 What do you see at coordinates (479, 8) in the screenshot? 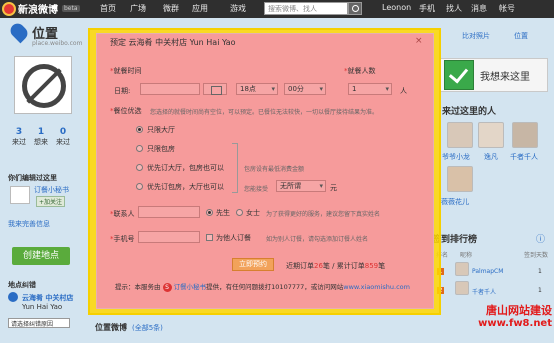
I see `nav-messages: 消息` at bounding box center [479, 8].